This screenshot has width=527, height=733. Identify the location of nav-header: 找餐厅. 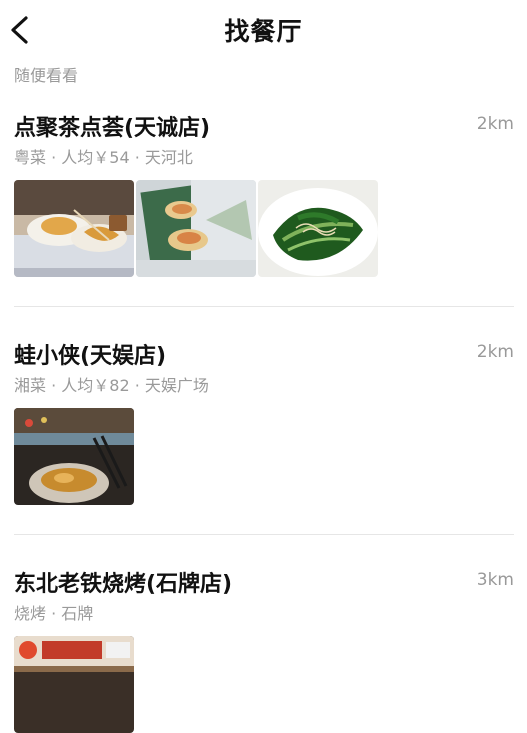
(263, 30).